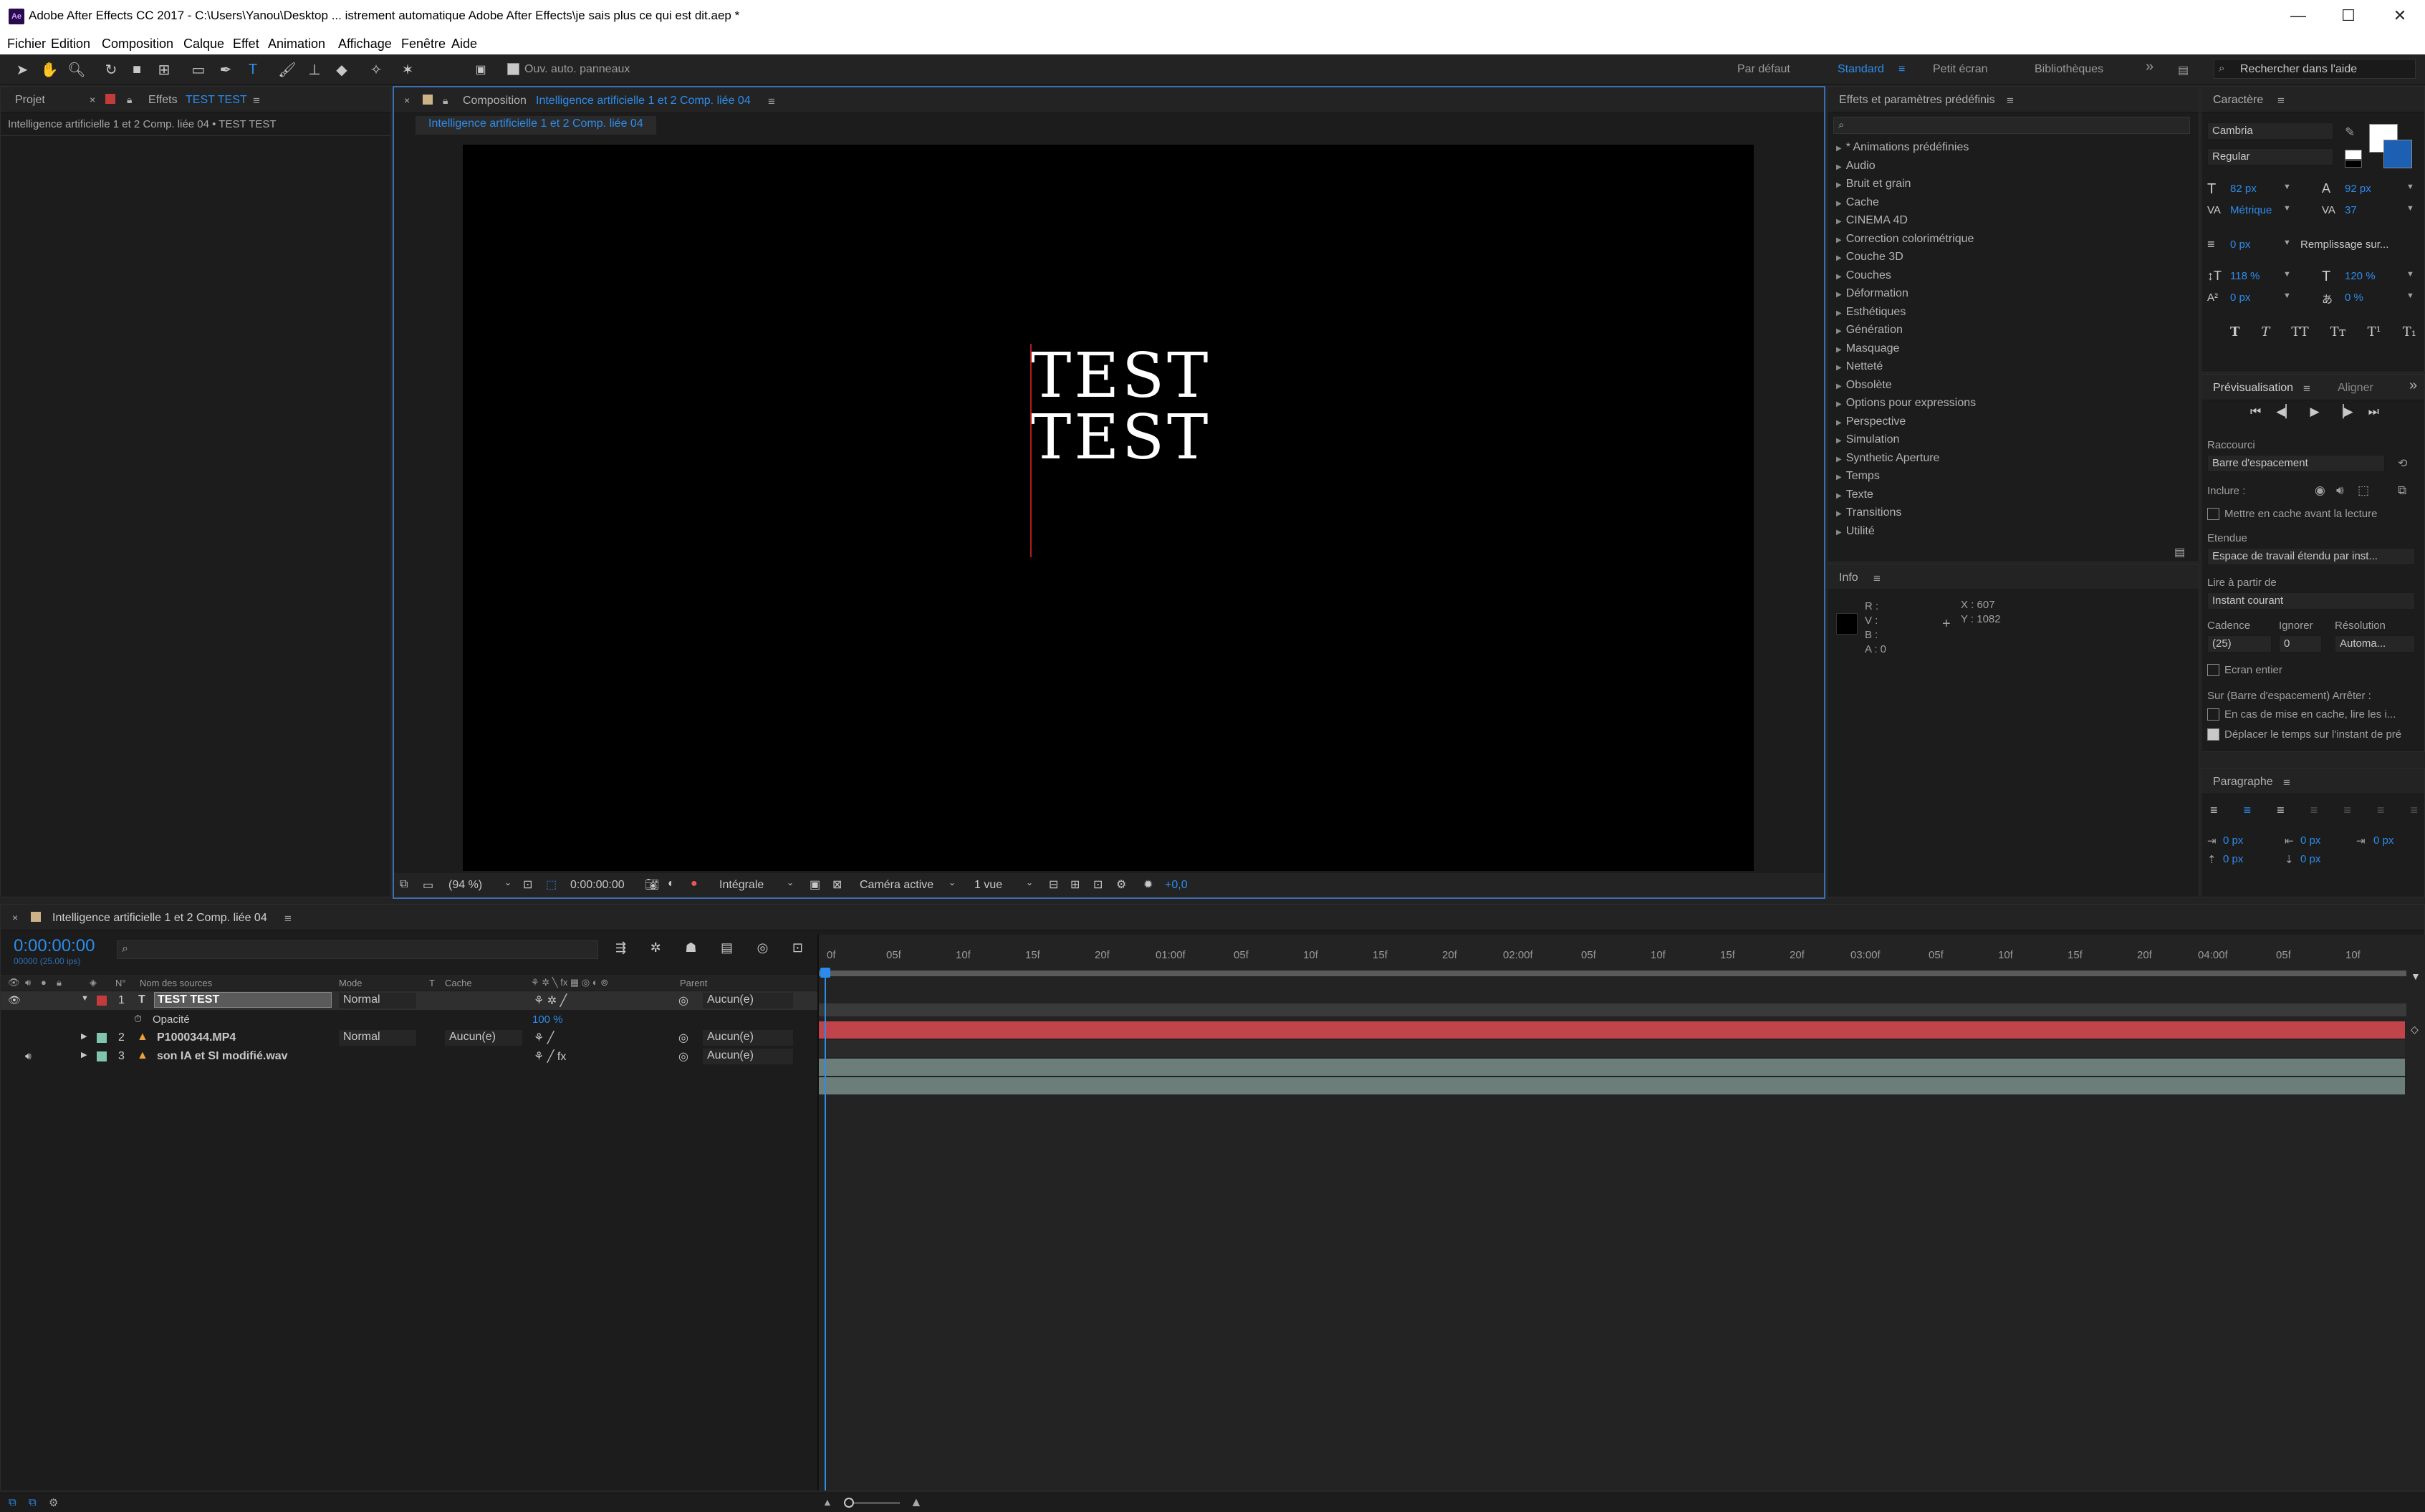  I want to click on workspace-libraries: Bibliothèques, so click(2069, 69).